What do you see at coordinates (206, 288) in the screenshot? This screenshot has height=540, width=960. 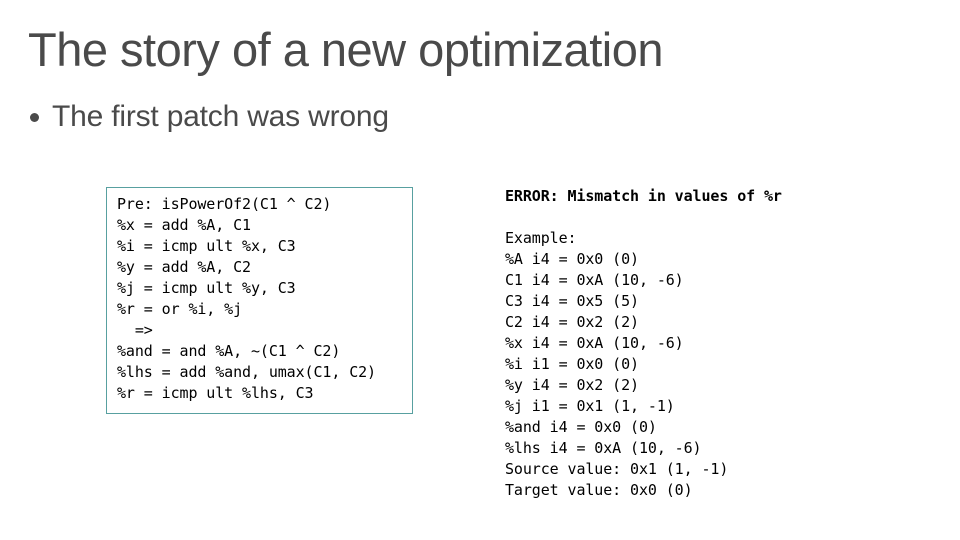 I see `code-line: %j = icmp ult %y, C3` at bounding box center [206, 288].